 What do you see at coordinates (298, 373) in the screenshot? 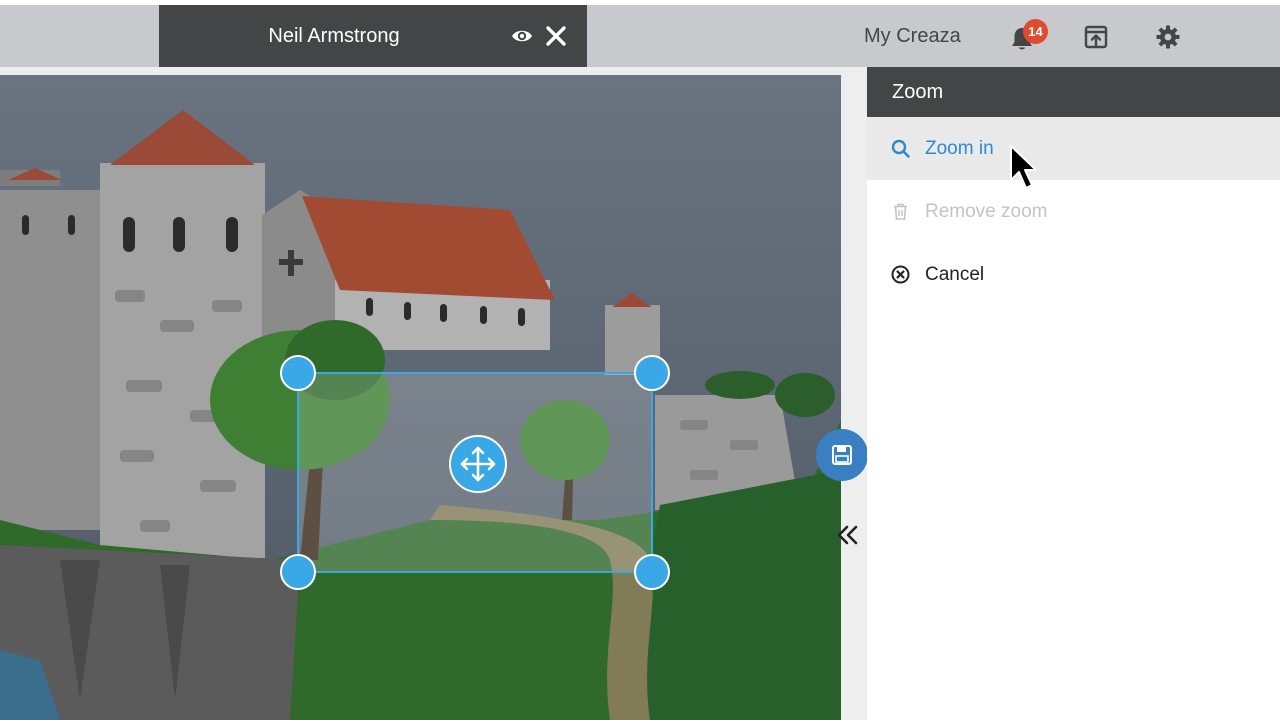
I see `resize-handle-top-left` at bounding box center [298, 373].